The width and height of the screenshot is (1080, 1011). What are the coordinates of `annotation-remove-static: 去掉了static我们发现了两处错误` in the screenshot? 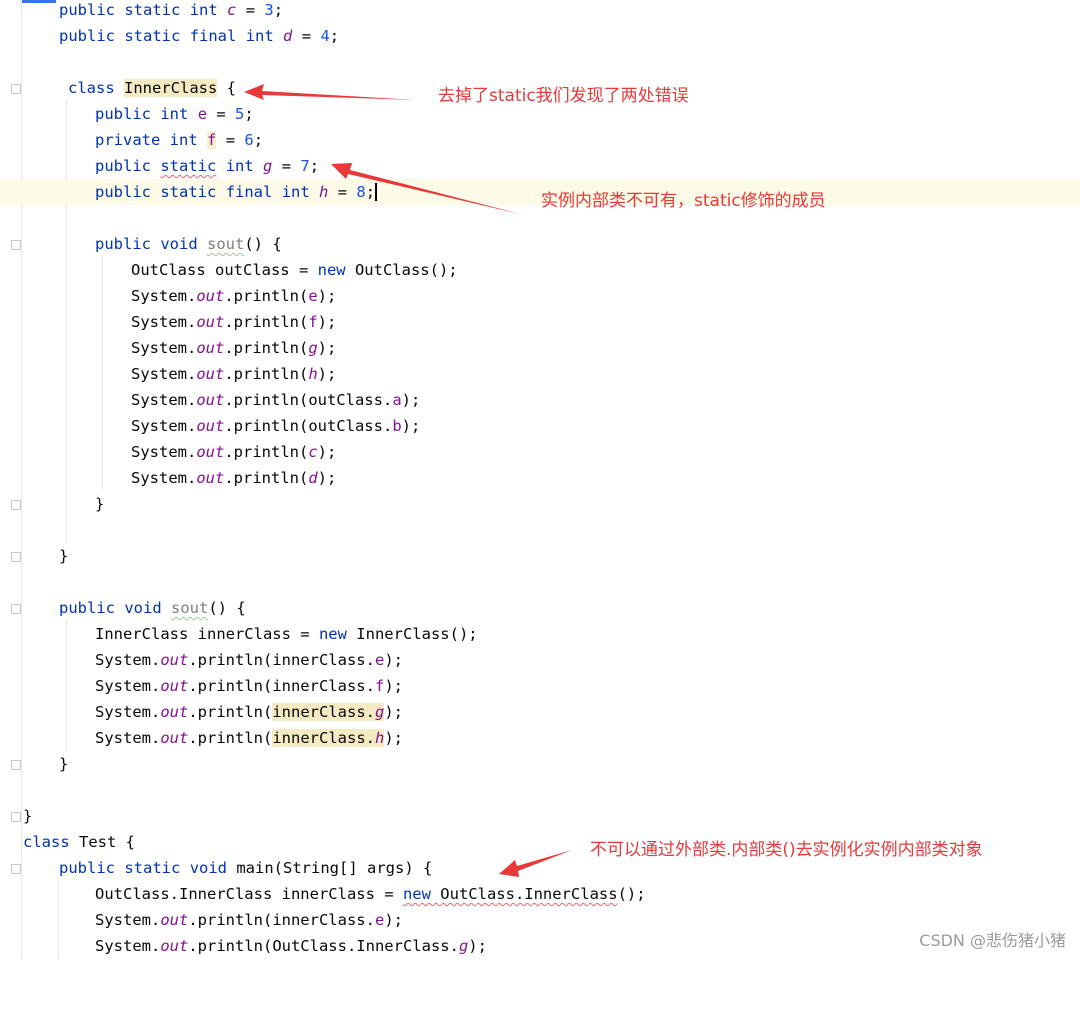 It's located at (563, 96).